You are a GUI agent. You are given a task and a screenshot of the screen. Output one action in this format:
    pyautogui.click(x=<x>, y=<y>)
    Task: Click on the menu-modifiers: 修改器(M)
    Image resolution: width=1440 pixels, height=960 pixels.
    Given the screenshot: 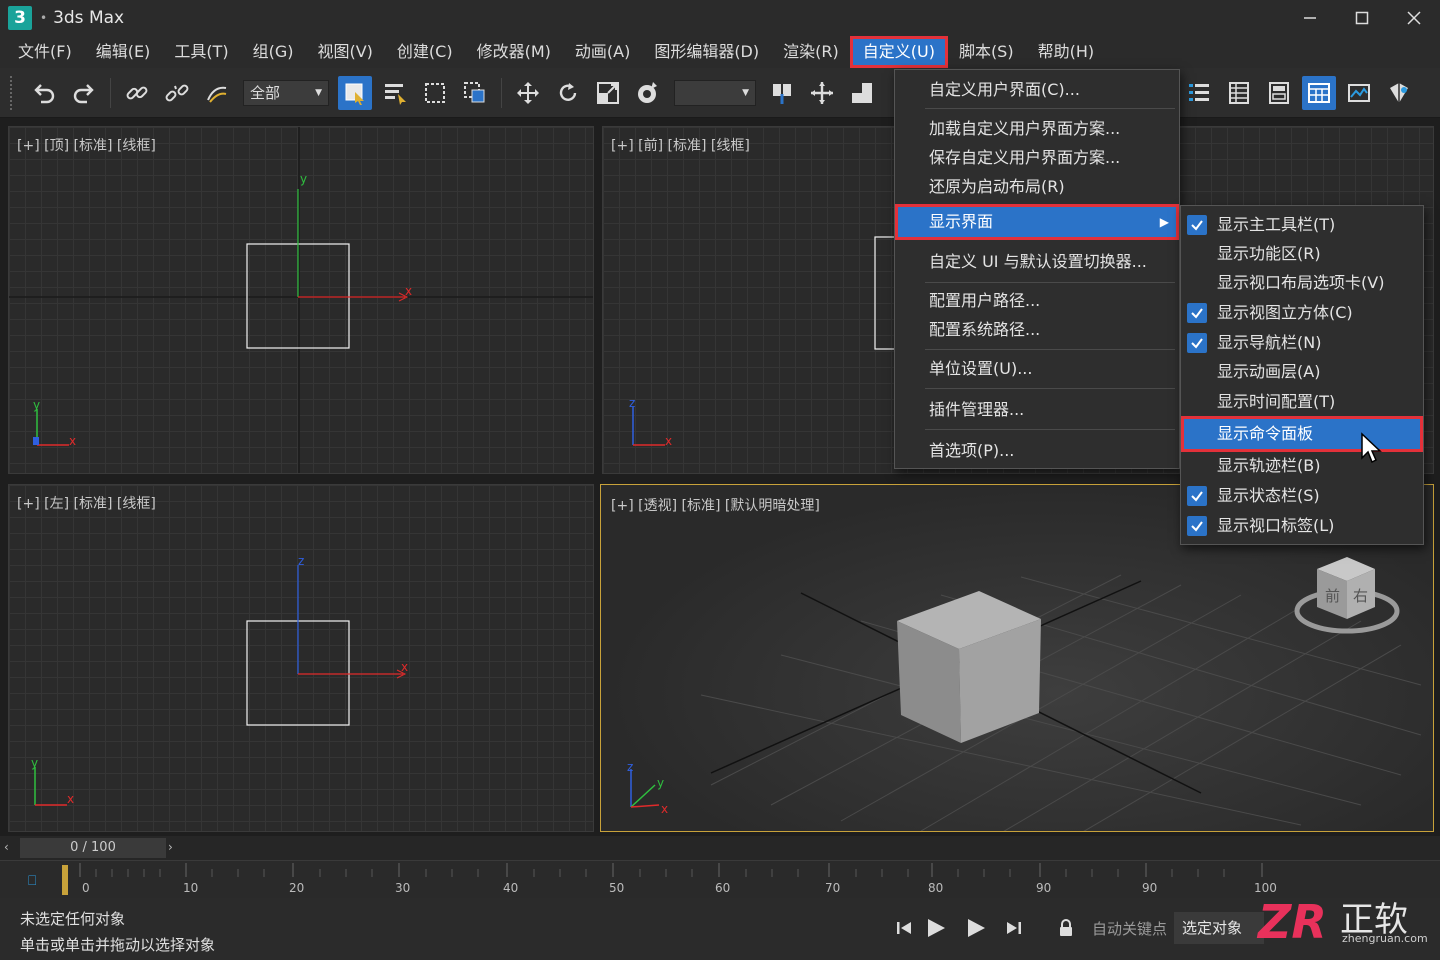 What is the action you would take?
    pyautogui.click(x=514, y=52)
    